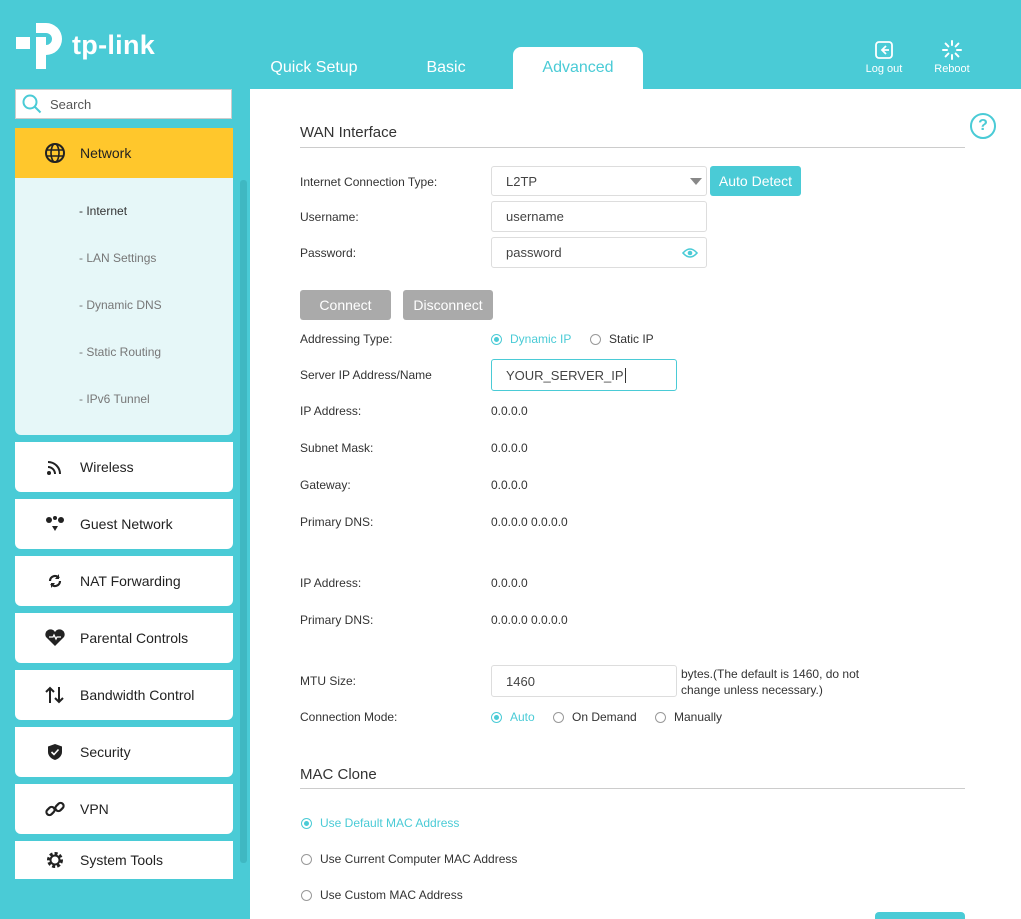 This screenshot has height=919, width=1021. I want to click on logo-text: tp-link, so click(114, 44).